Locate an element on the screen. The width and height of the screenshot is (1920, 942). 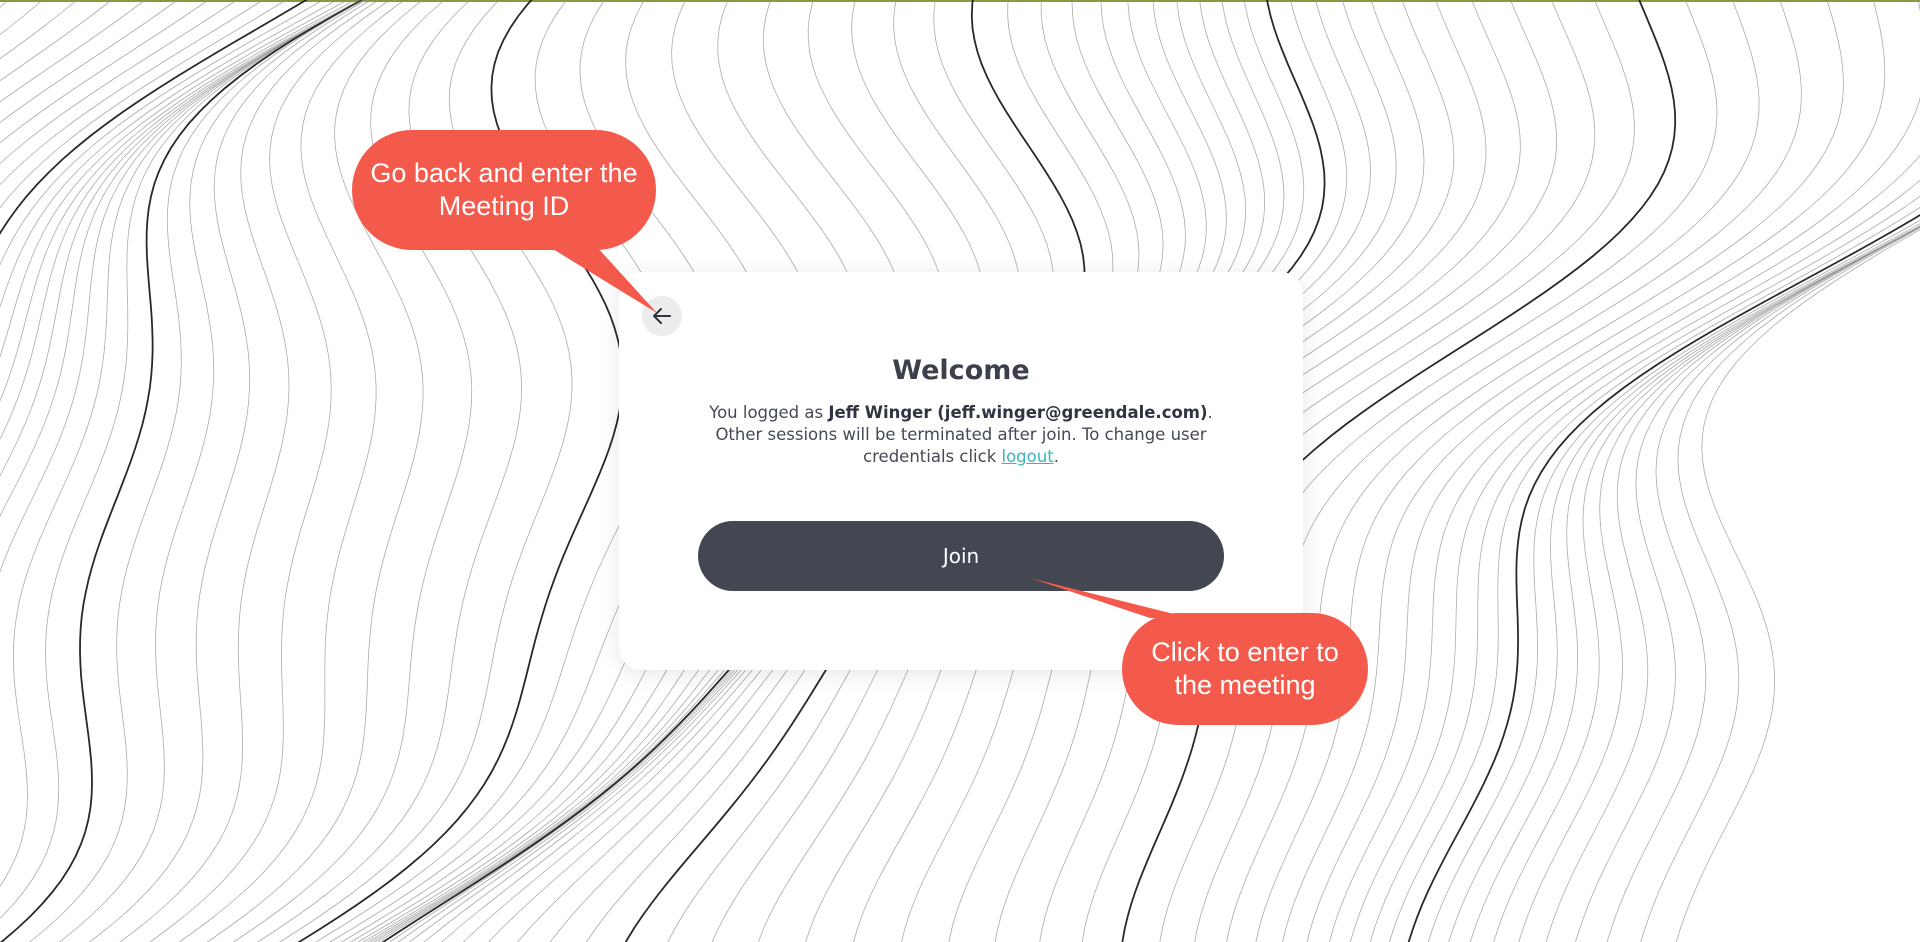
join-button: Join is located at coordinates (961, 556).